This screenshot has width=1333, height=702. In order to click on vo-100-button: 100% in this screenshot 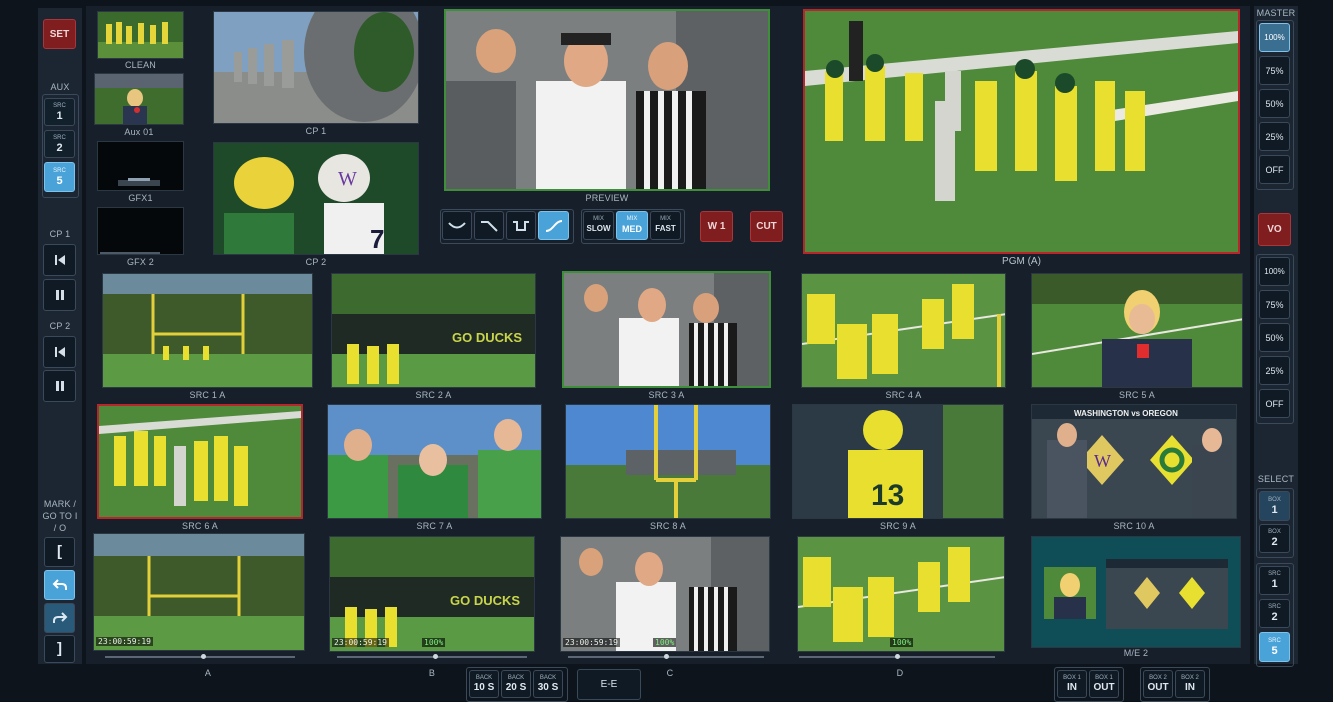, I will do `click(1274, 271)`.